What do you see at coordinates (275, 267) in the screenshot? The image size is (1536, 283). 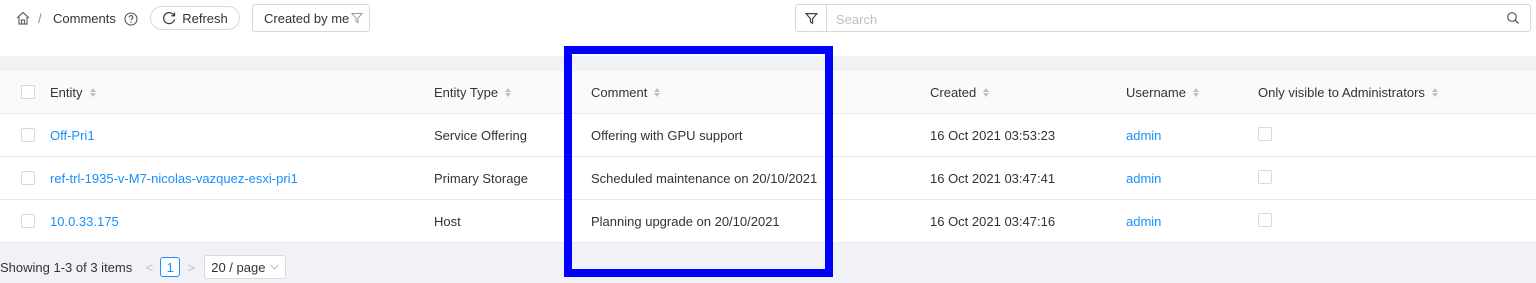 I see `chevron-down-icon` at bounding box center [275, 267].